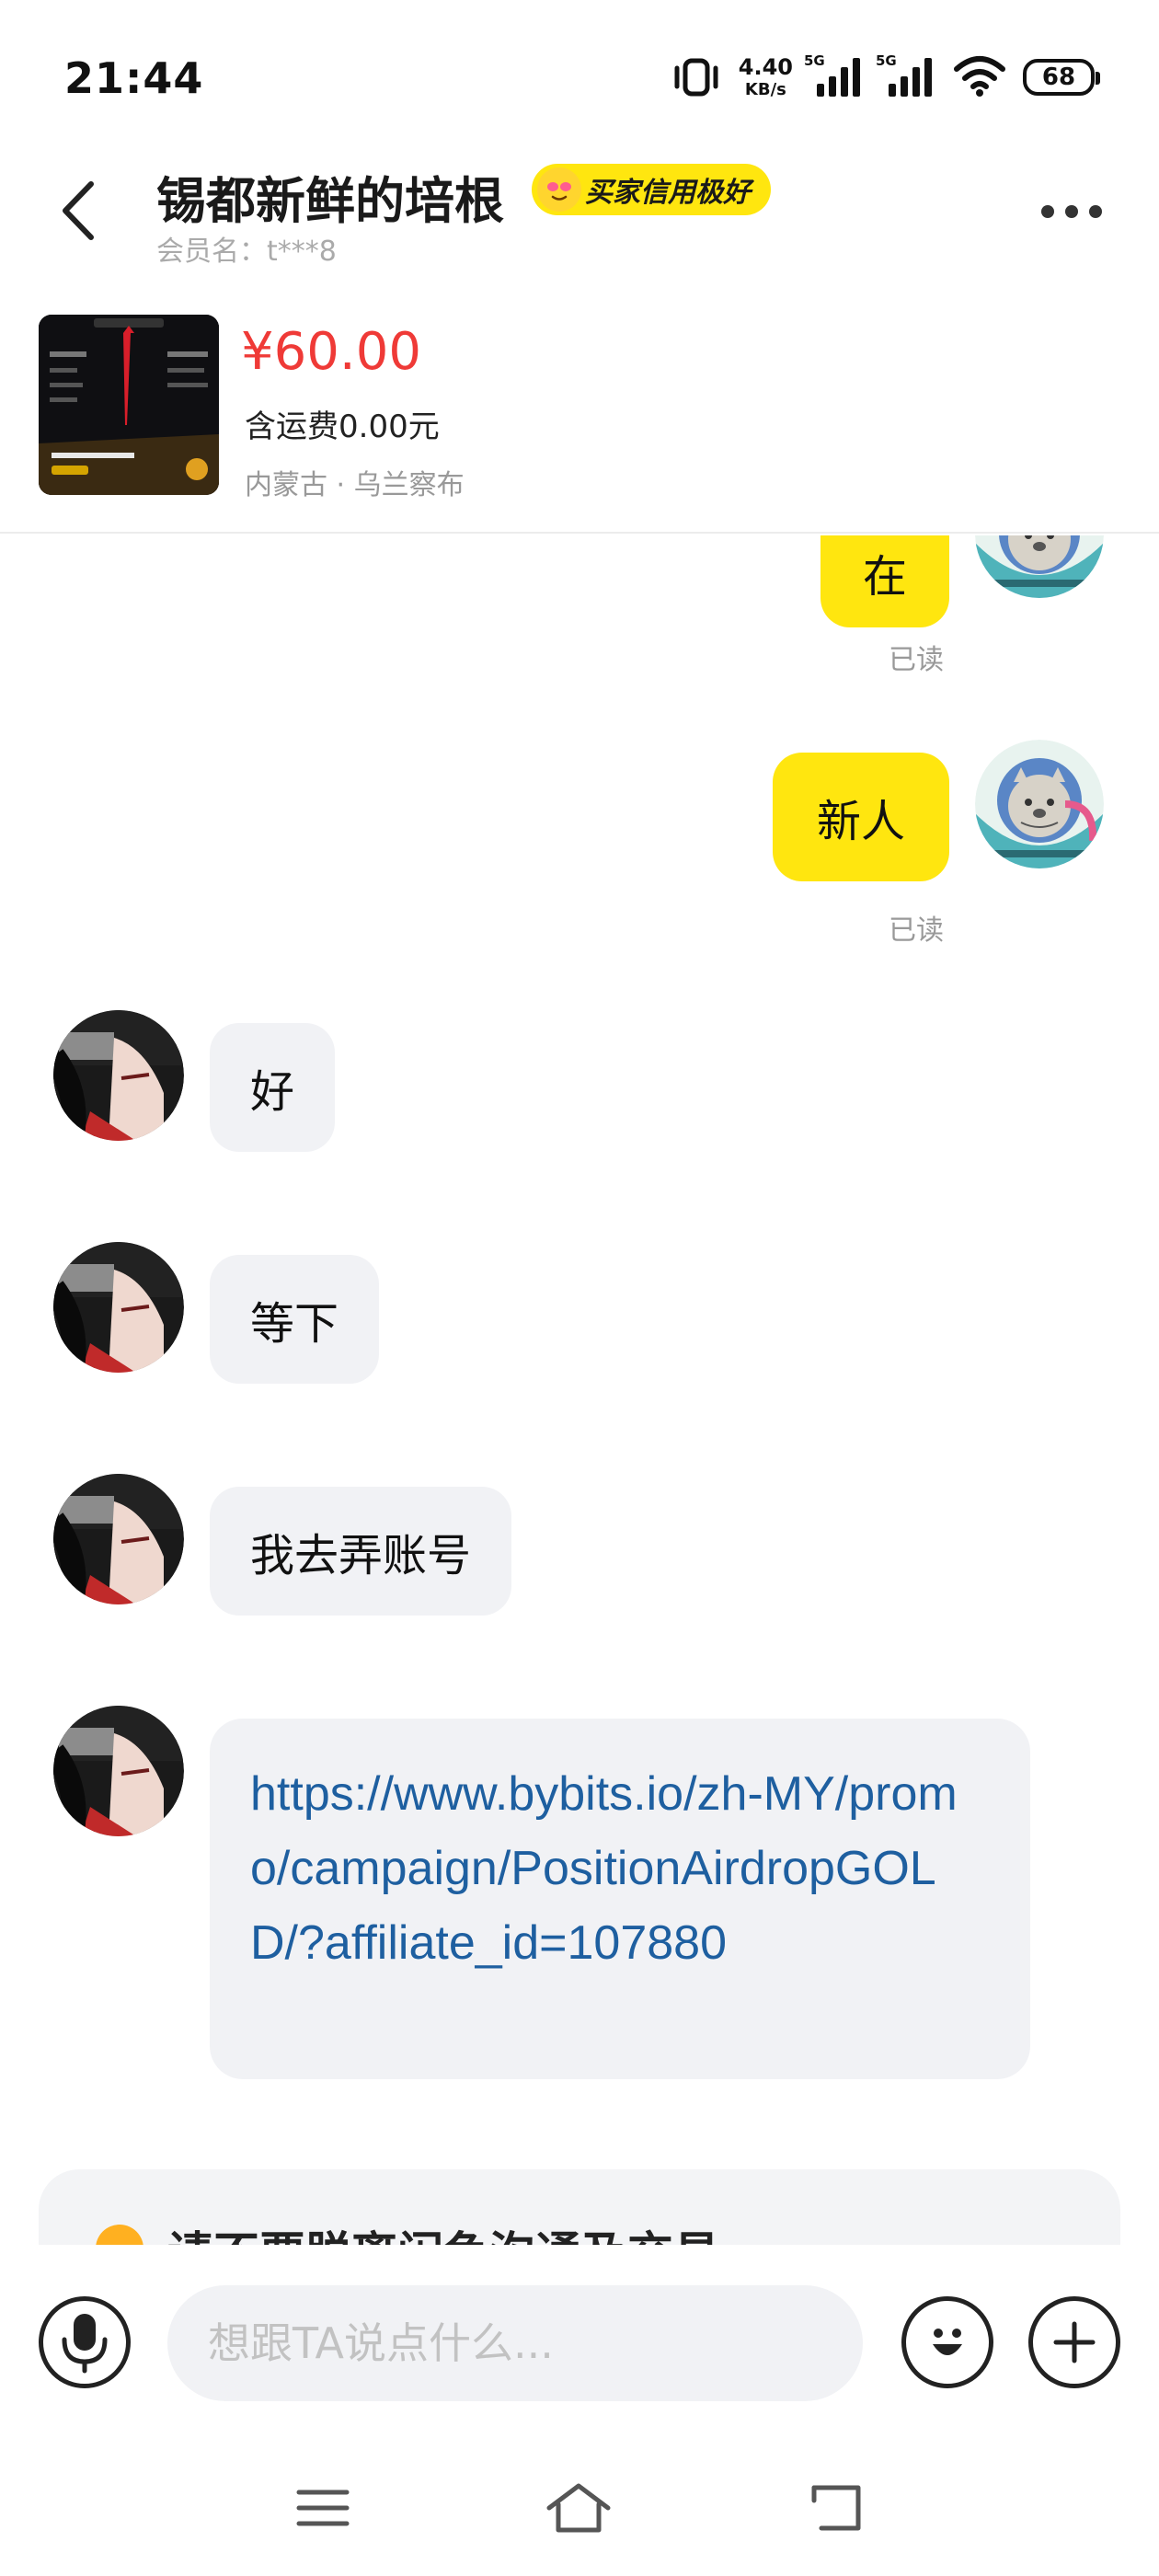 This screenshot has width=1159, height=2576. What do you see at coordinates (119, 2235) in the screenshot?
I see `warning-icon` at bounding box center [119, 2235].